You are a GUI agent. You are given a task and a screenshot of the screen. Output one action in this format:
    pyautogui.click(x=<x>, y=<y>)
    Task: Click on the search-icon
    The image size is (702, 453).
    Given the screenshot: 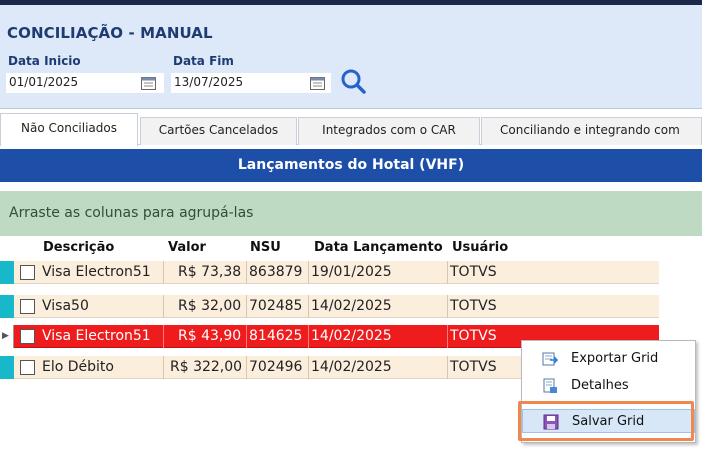 What is the action you would take?
    pyautogui.click(x=353, y=81)
    